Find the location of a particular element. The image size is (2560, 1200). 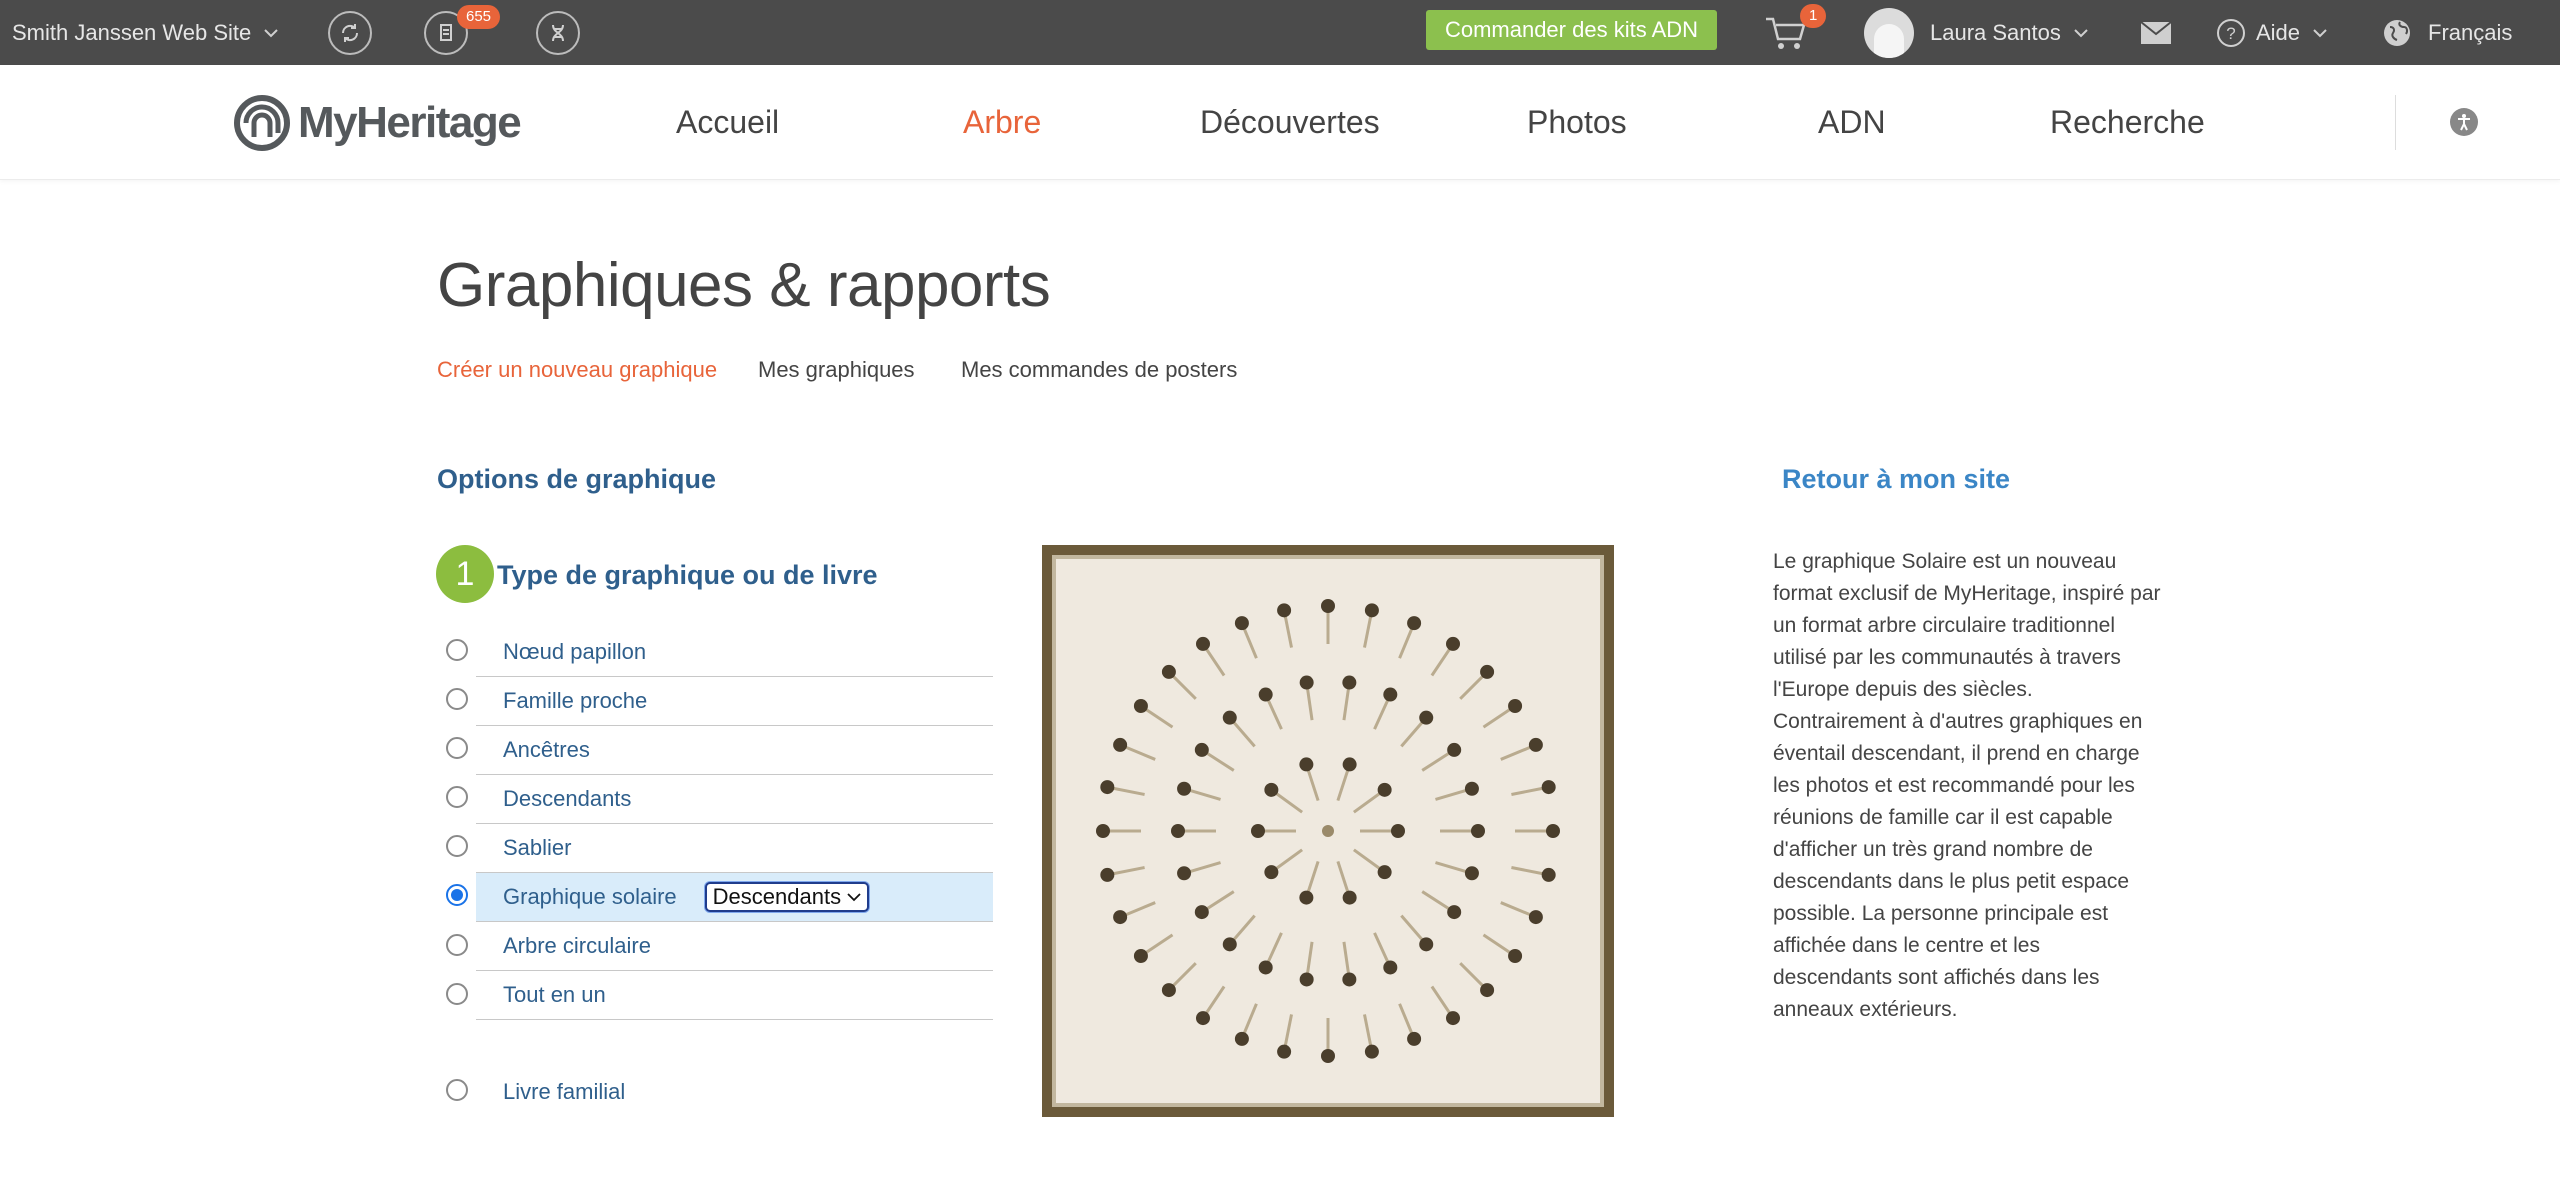

sync-icon is located at coordinates (350, 32).